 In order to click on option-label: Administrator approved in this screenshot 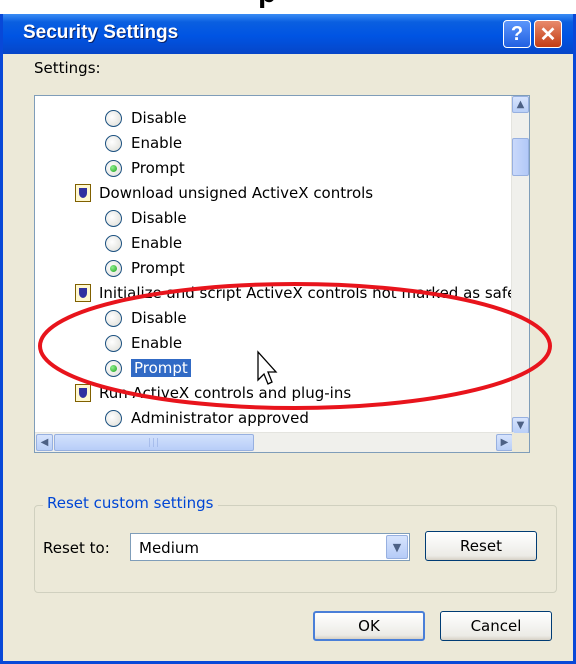, I will do `click(220, 418)`.